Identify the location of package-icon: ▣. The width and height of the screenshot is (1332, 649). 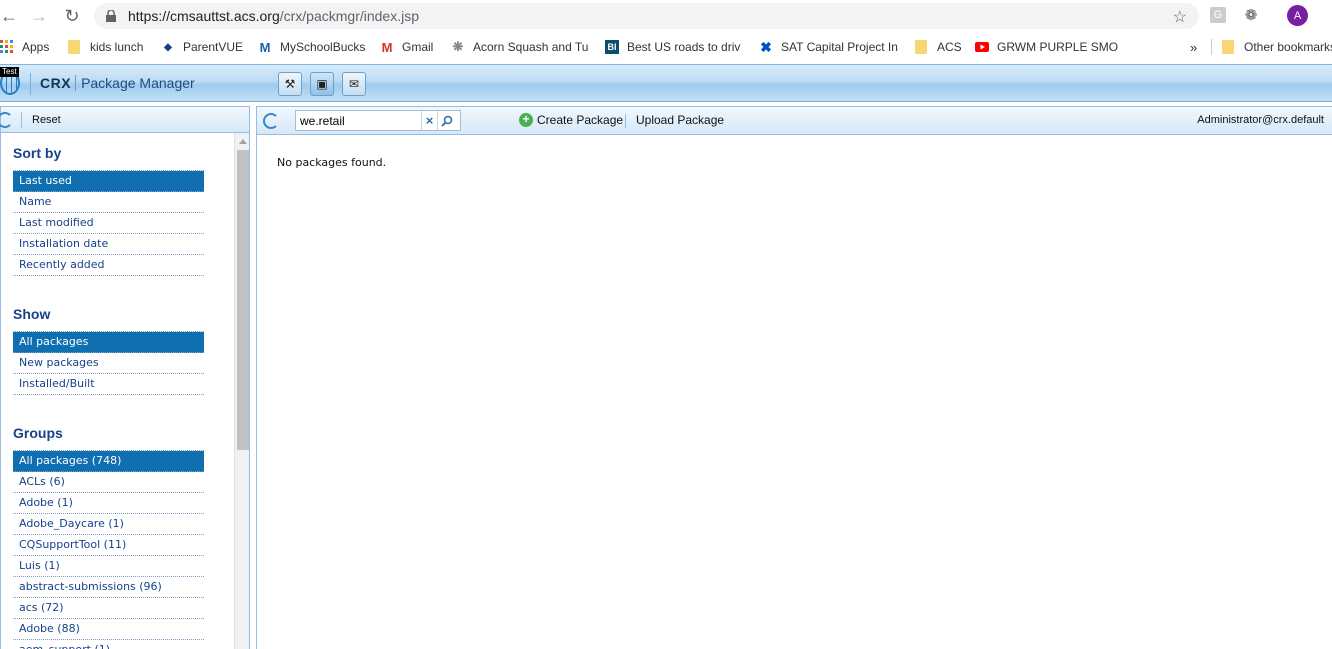
(322, 84).